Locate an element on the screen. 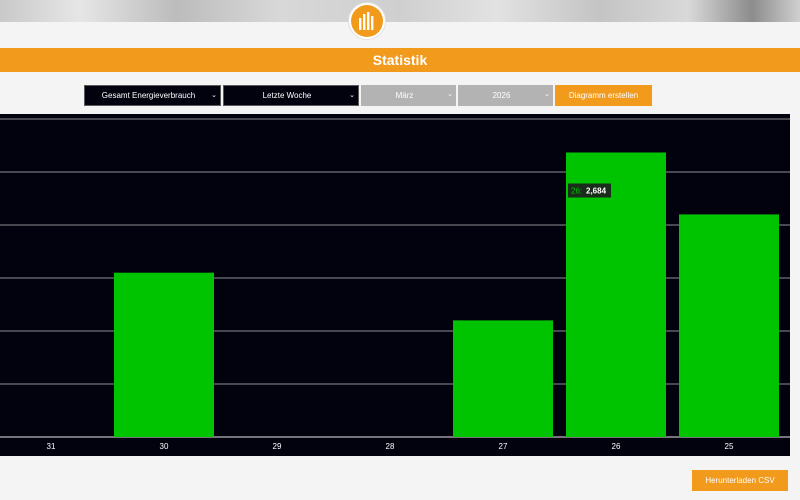 The width and height of the screenshot is (800, 500). download-csv-button-label: Herunterladen CSV is located at coordinates (740, 480).